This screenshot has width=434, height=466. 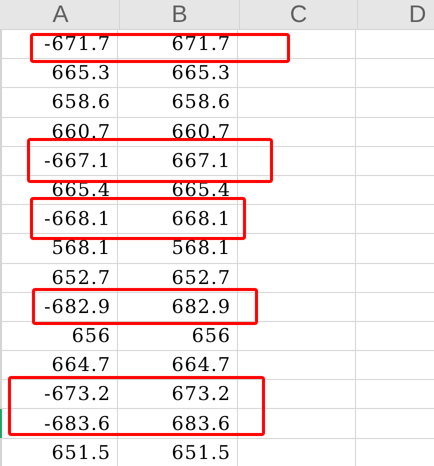 What do you see at coordinates (77, 161) in the screenshot?
I see `table-cell: -667.1` at bounding box center [77, 161].